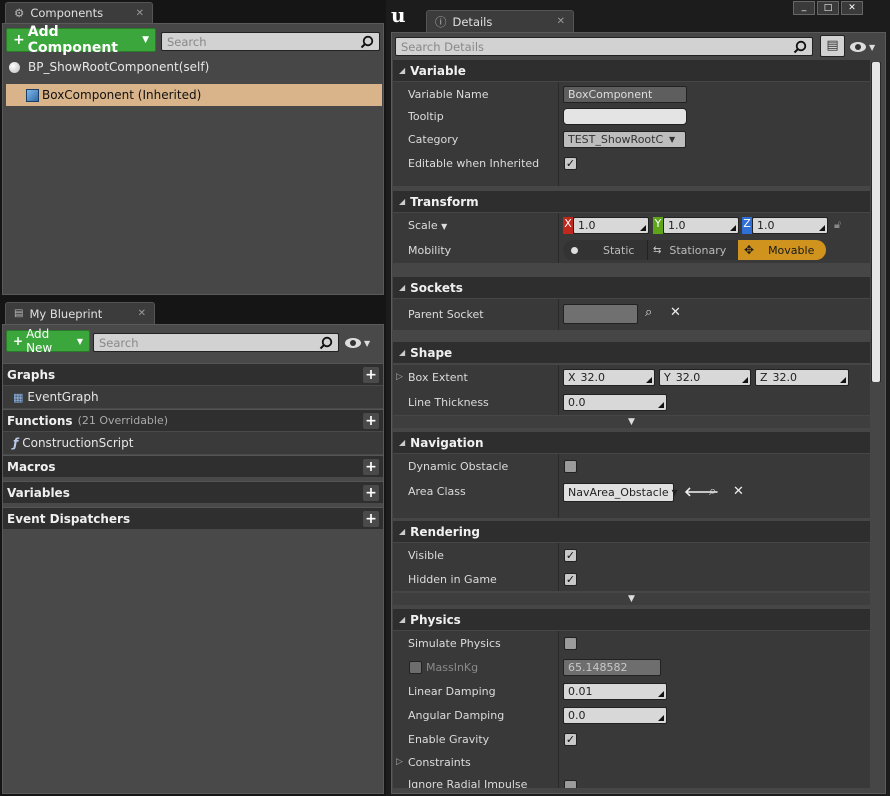 The width and height of the screenshot is (890, 796). What do you see at coordinates (79, 12) in the screenshot?
I see `components-tab: ⚙ Components ✕` at bounding box center [79, 12].